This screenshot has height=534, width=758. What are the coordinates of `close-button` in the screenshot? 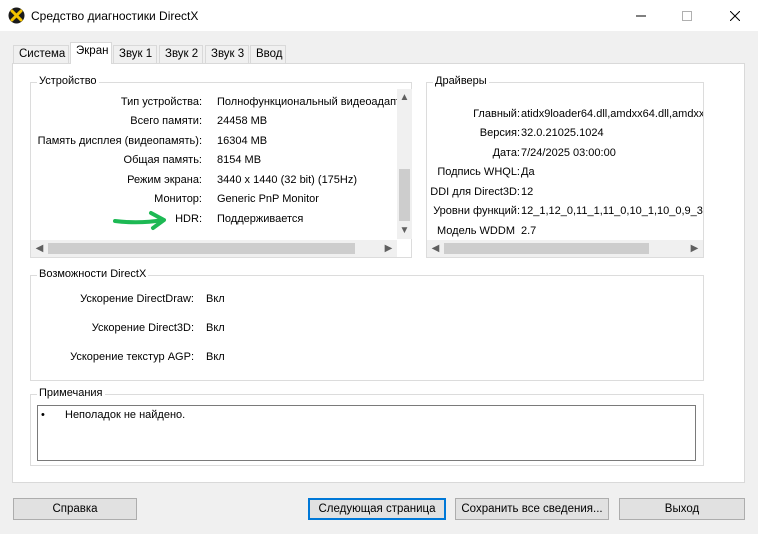 It's located at (735, 15).